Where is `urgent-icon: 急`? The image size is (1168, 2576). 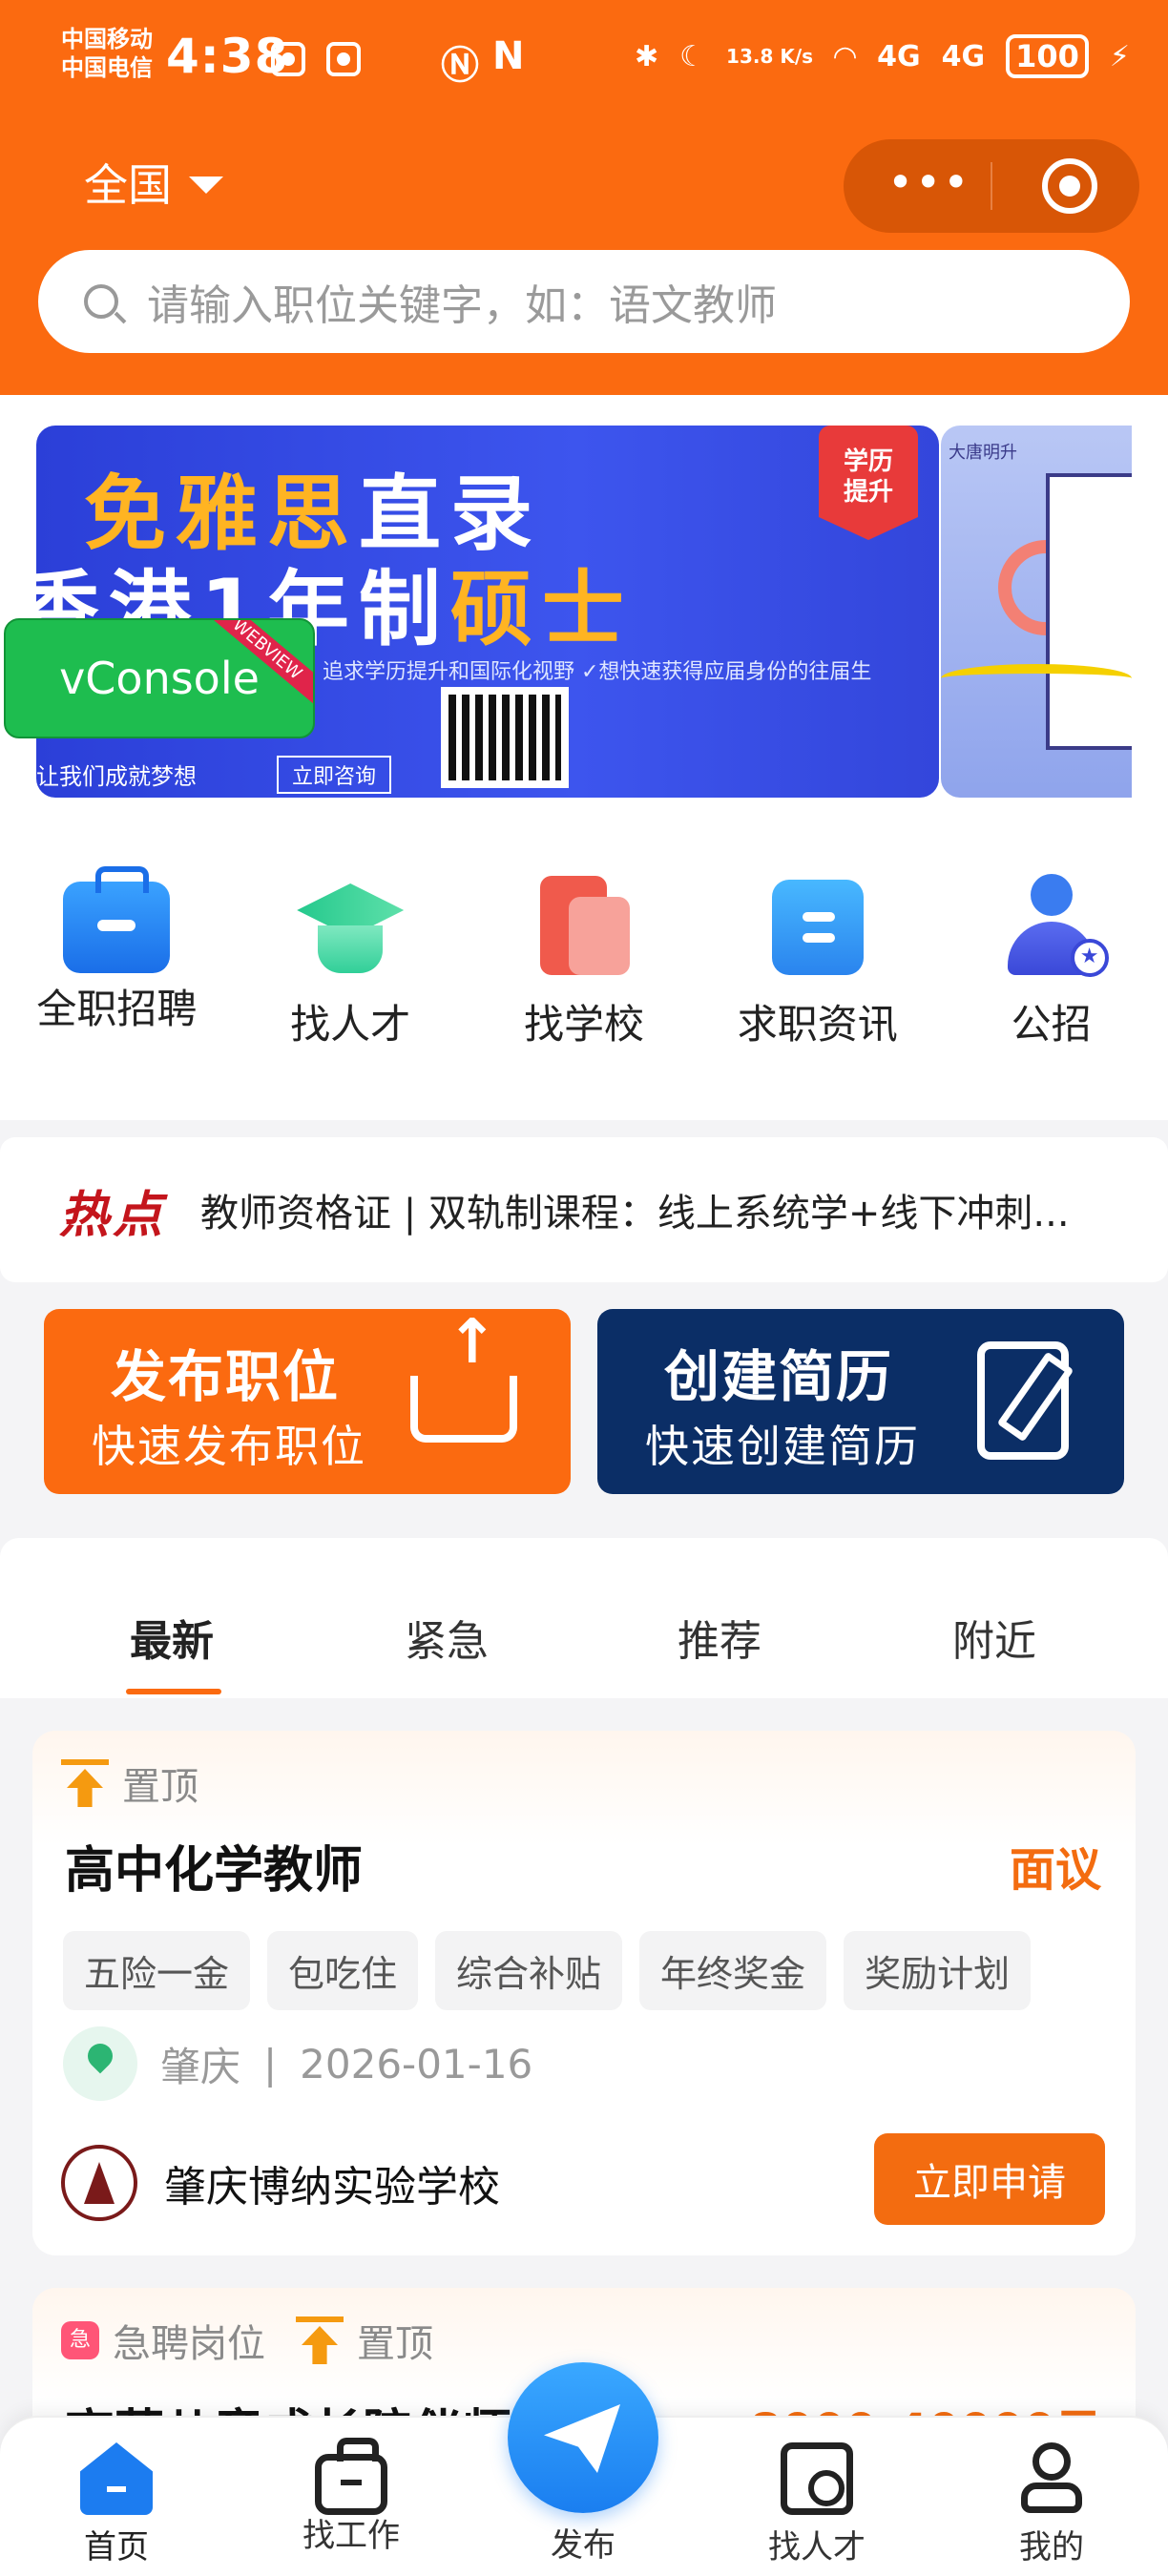 urgent-icon: 急 is located at coordinates (80, 2340).